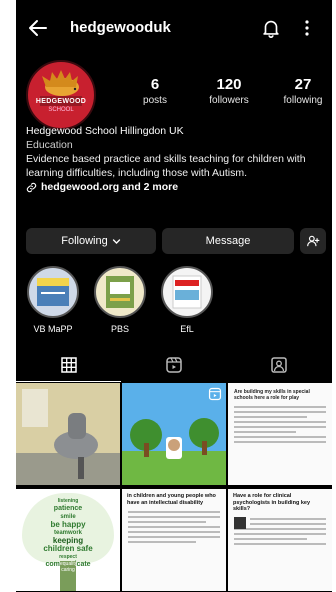 The image size is (336, 592). I want to click on add-person-icon, so click(313, 241).